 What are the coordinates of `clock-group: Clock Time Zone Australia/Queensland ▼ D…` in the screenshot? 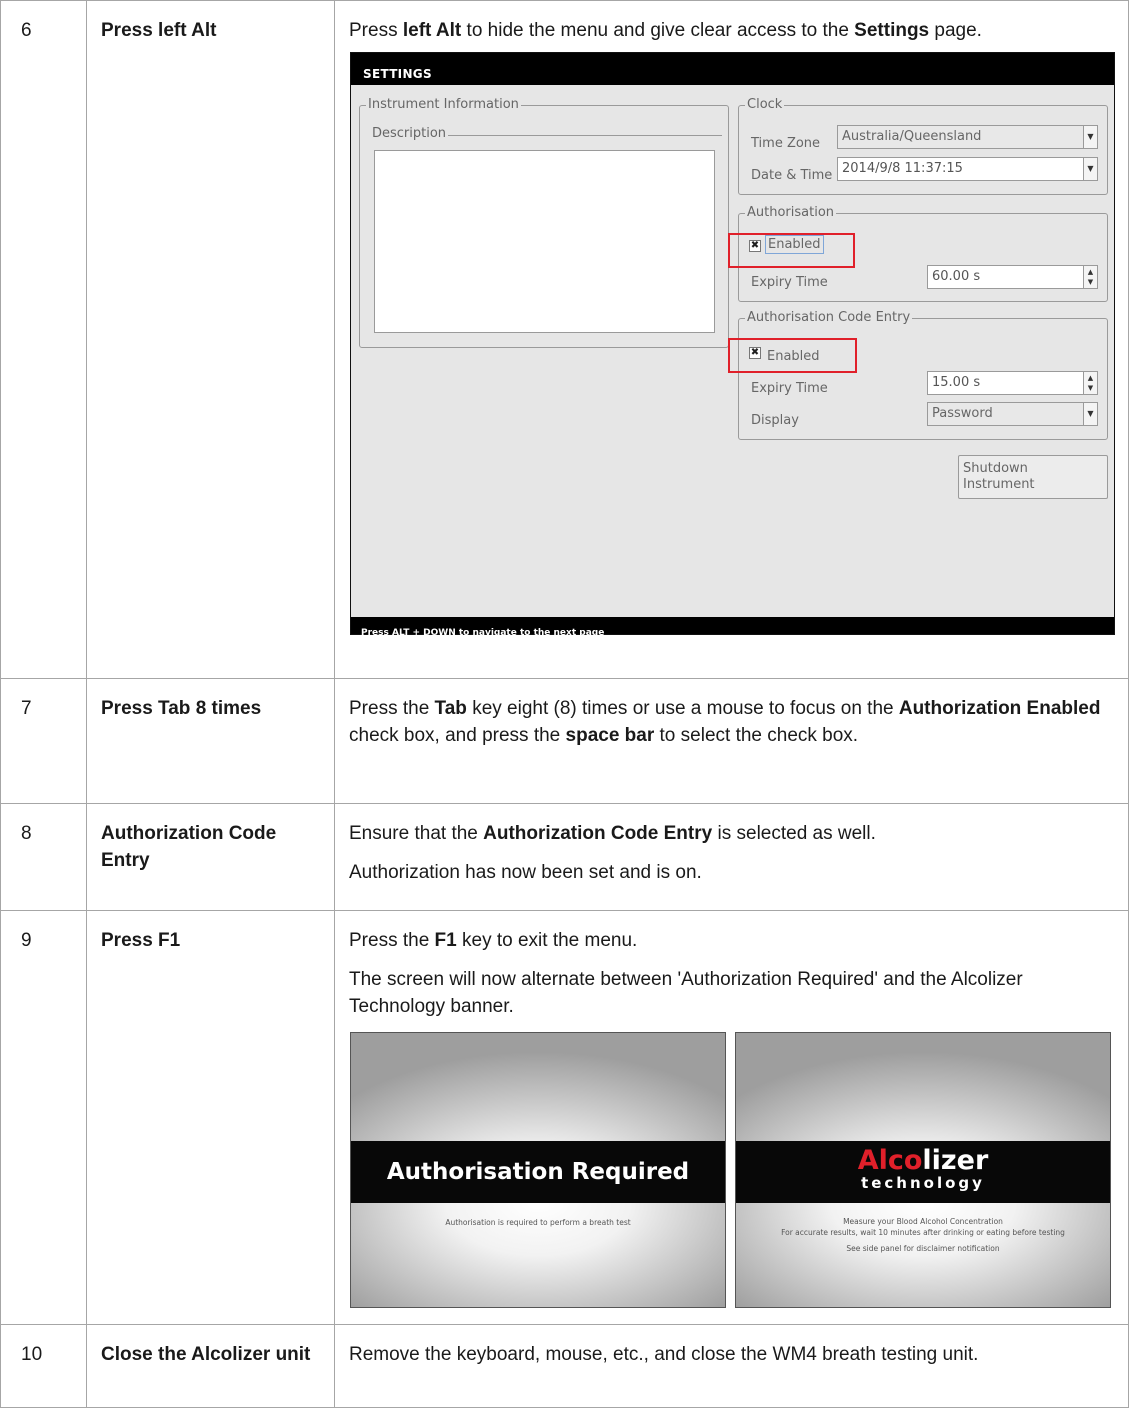 It's located at (923, 146).